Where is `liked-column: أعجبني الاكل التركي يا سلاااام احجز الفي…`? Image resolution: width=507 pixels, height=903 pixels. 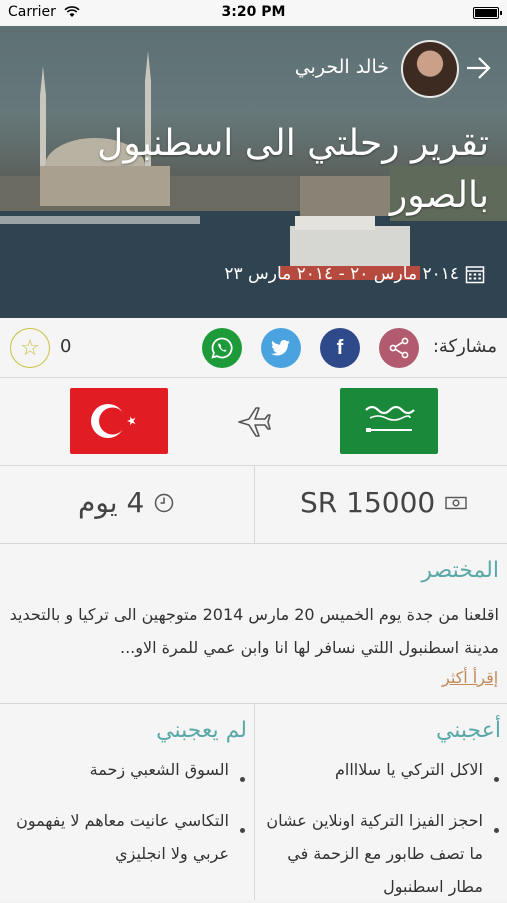 liked-column: أعجبني الاكل التركي يا سلاااام احجز الفي… is located at coordinates (380, 802).